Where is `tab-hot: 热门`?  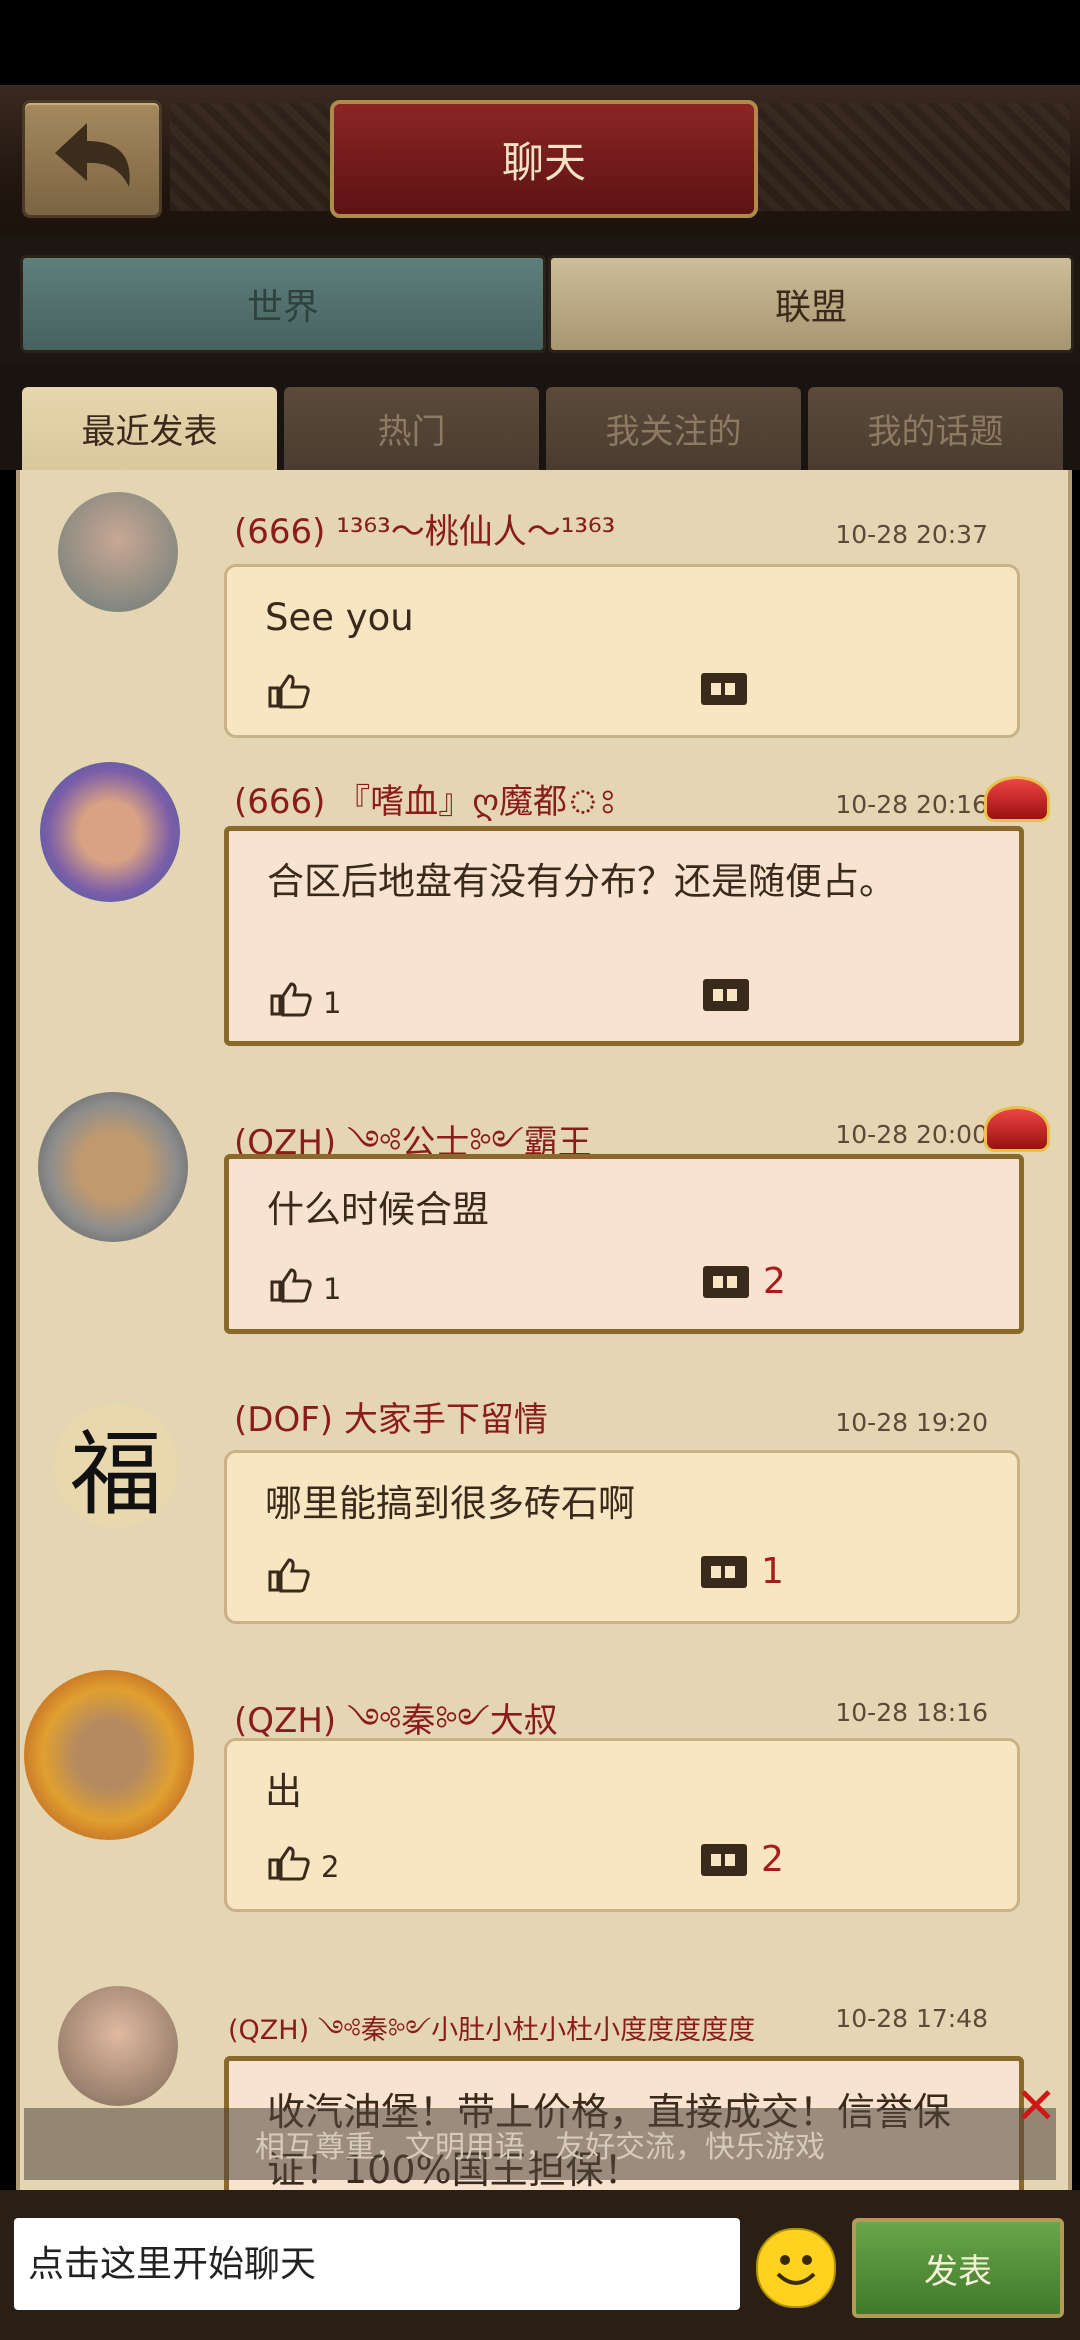 tab-hot: 热门 is located at coordinates (411, 428).